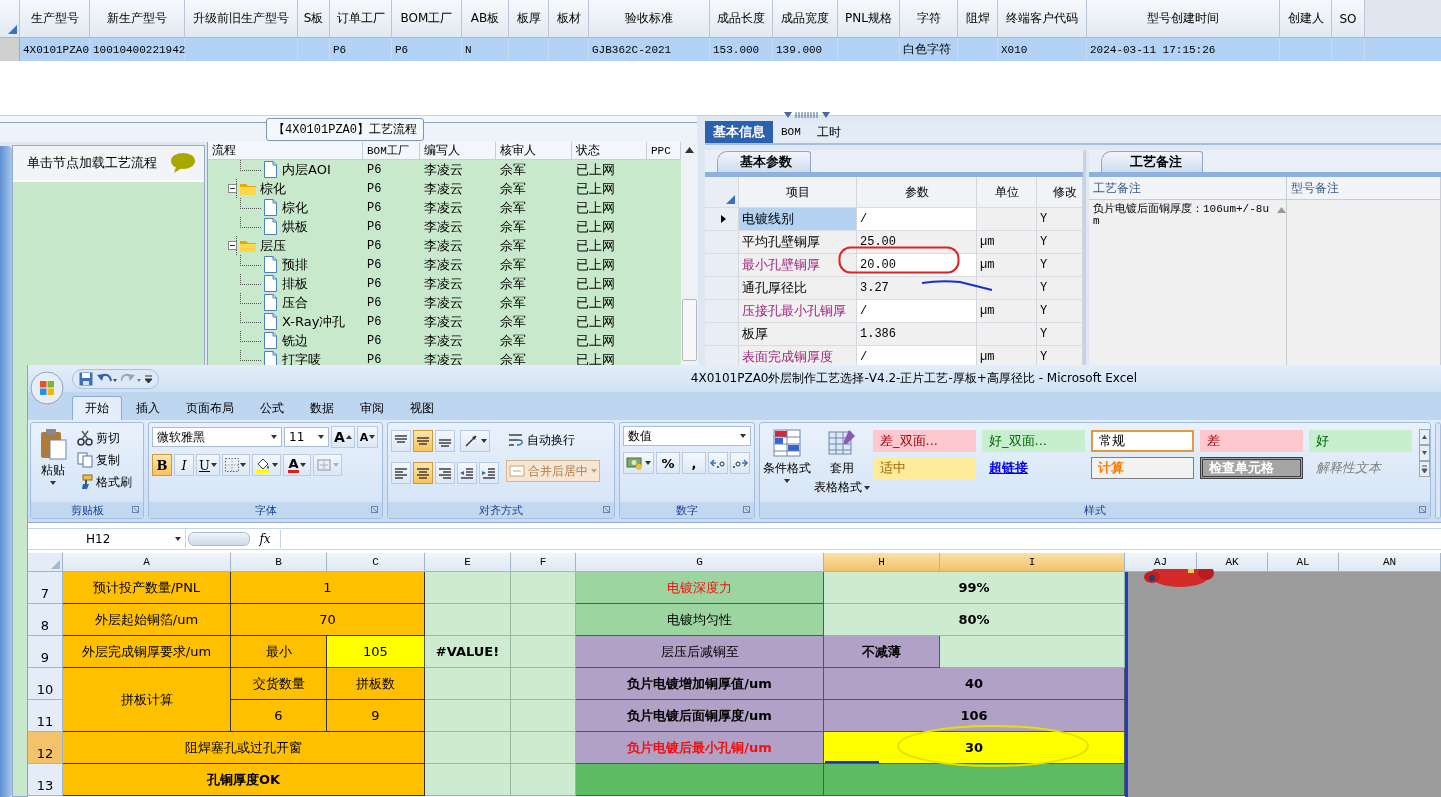  Describe the element at coordinates (367, 437) in the screenshot. I see `shrink-font-button: A` at that location.